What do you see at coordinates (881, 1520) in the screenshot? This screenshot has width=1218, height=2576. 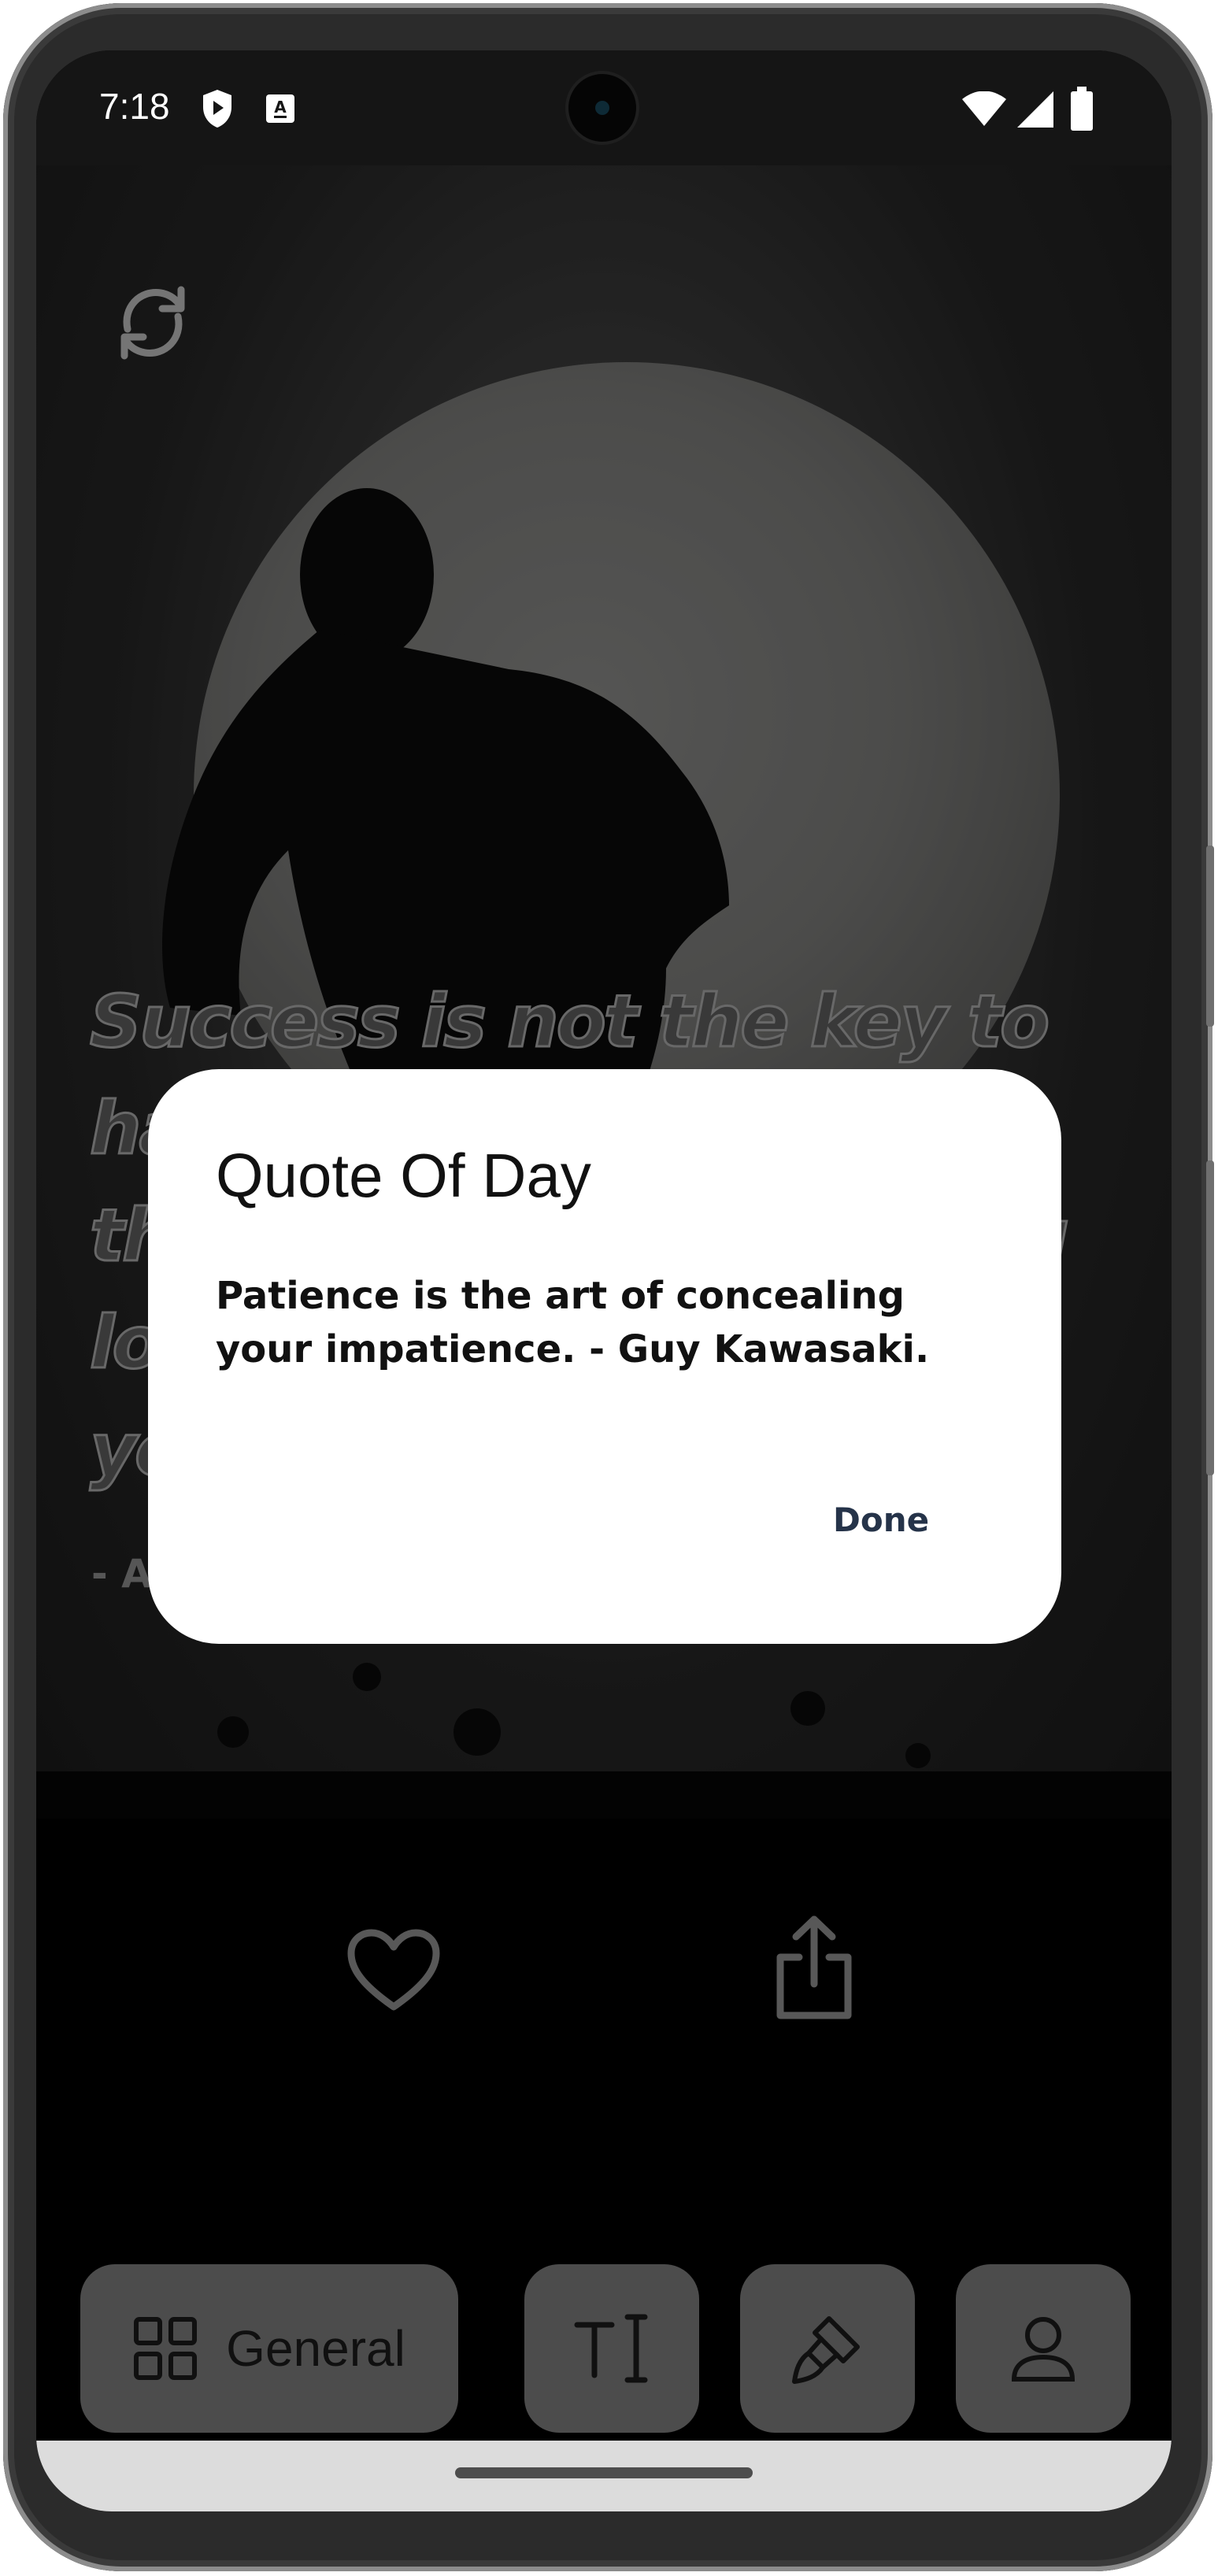 I see `done-button: Done` at bounding box center [881, 1520].